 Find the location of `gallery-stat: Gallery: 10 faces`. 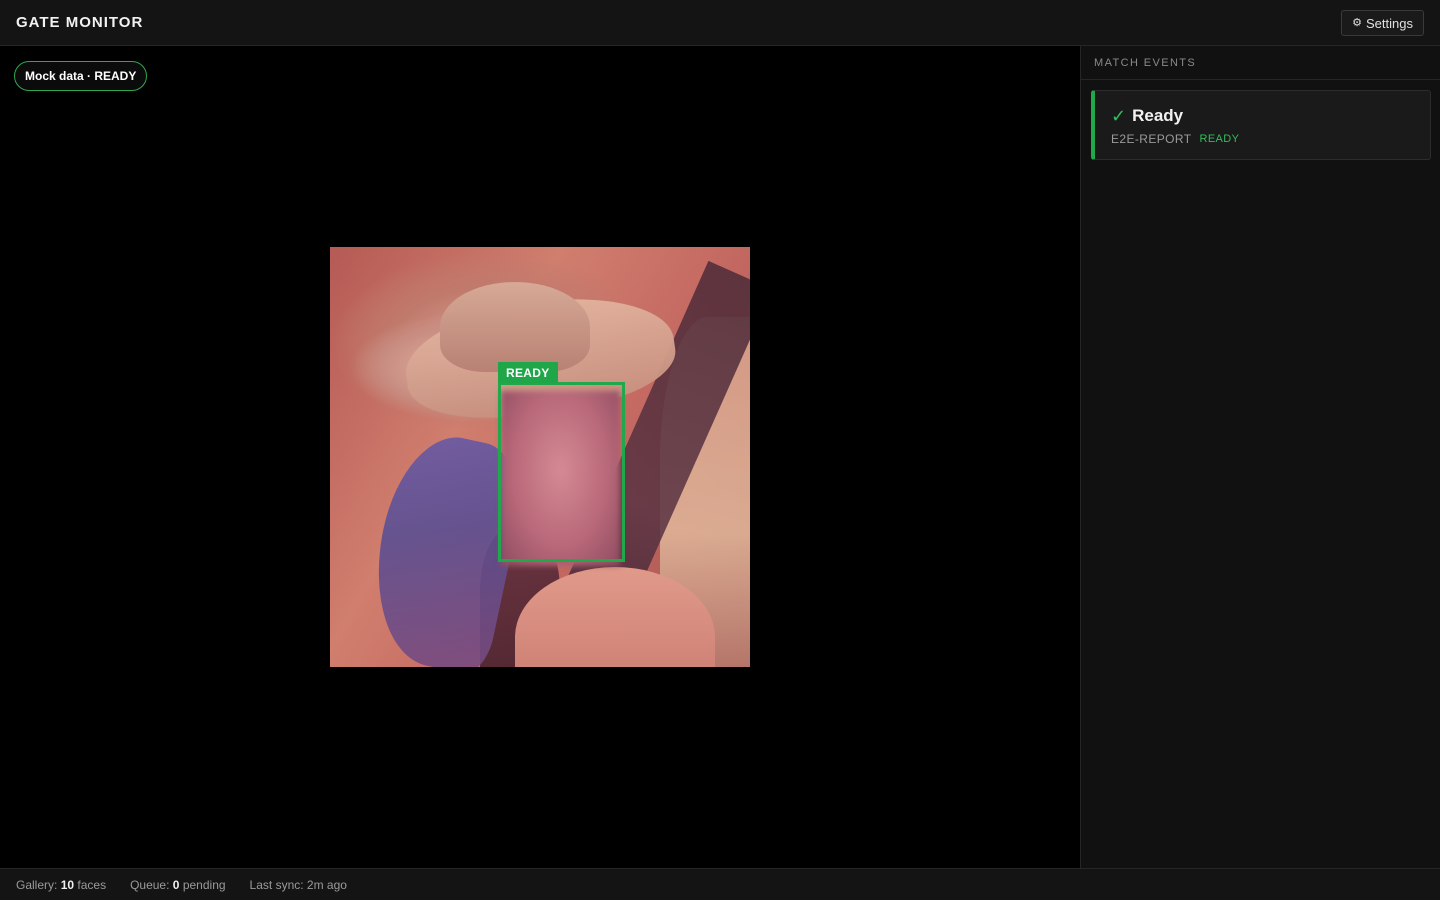

gallery-stat: Gallery: 10 faces is located at coordinates (61, 885).